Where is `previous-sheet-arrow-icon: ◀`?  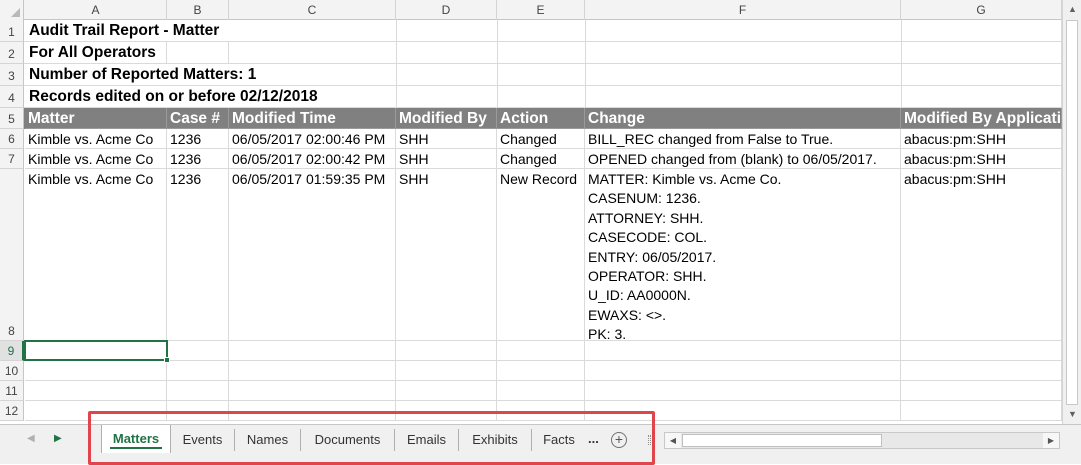 previous-sheet-arrow-icon: ◀ is located at coordinates (31, 438).